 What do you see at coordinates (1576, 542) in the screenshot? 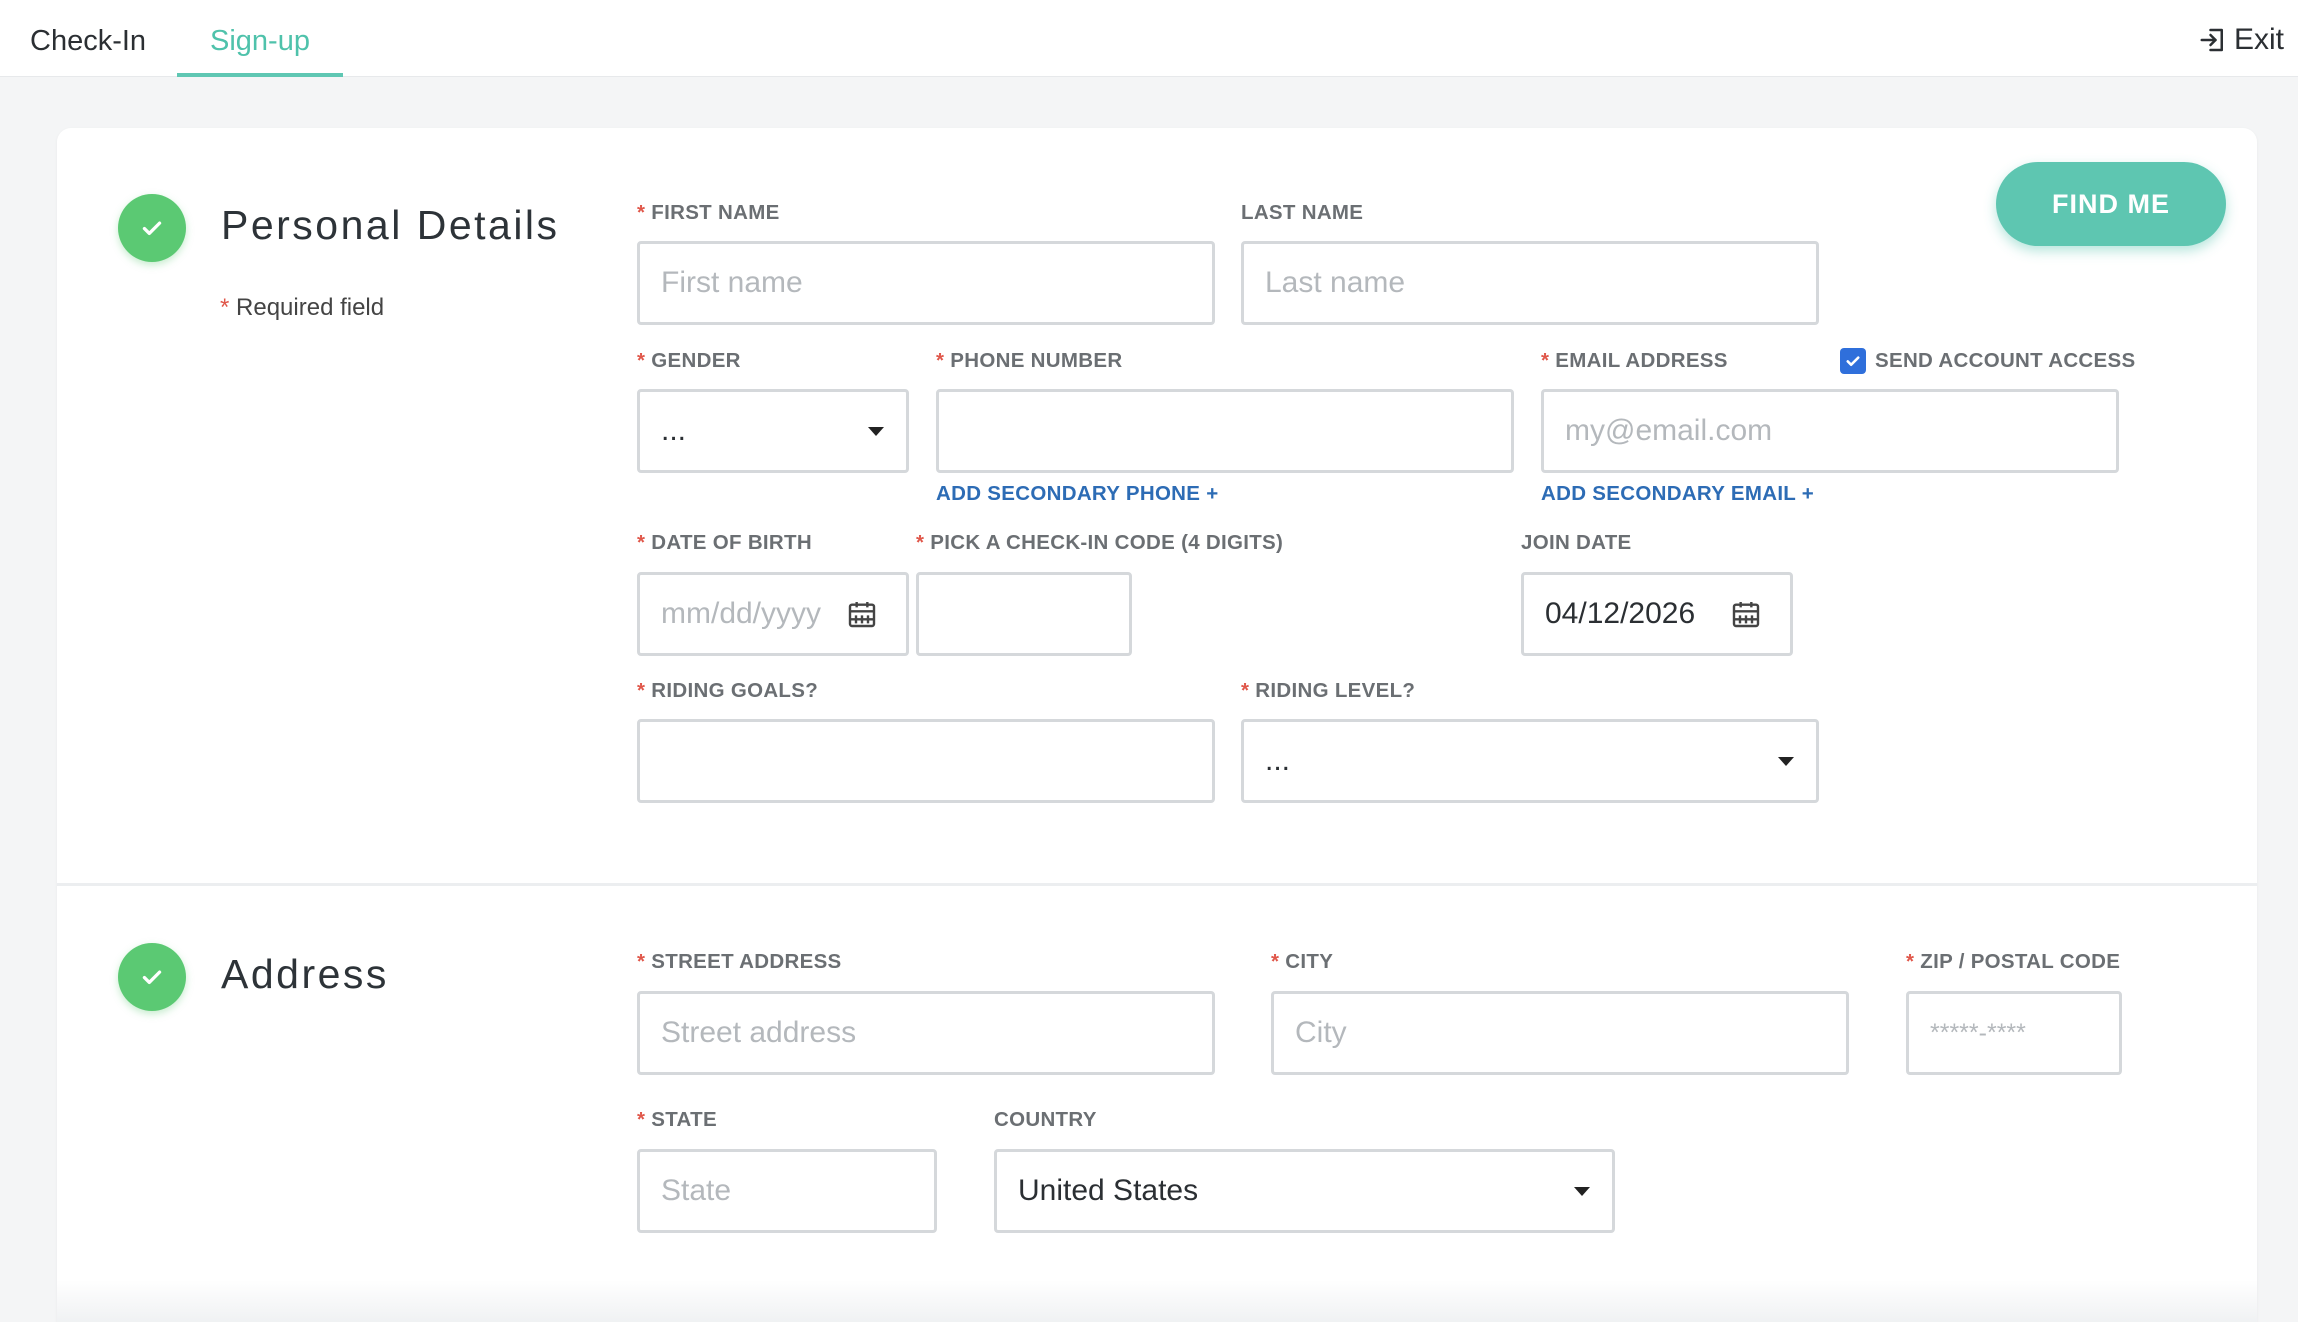
I see `join-date-label: JOIN DATE` at bounding box center [1576, 542].